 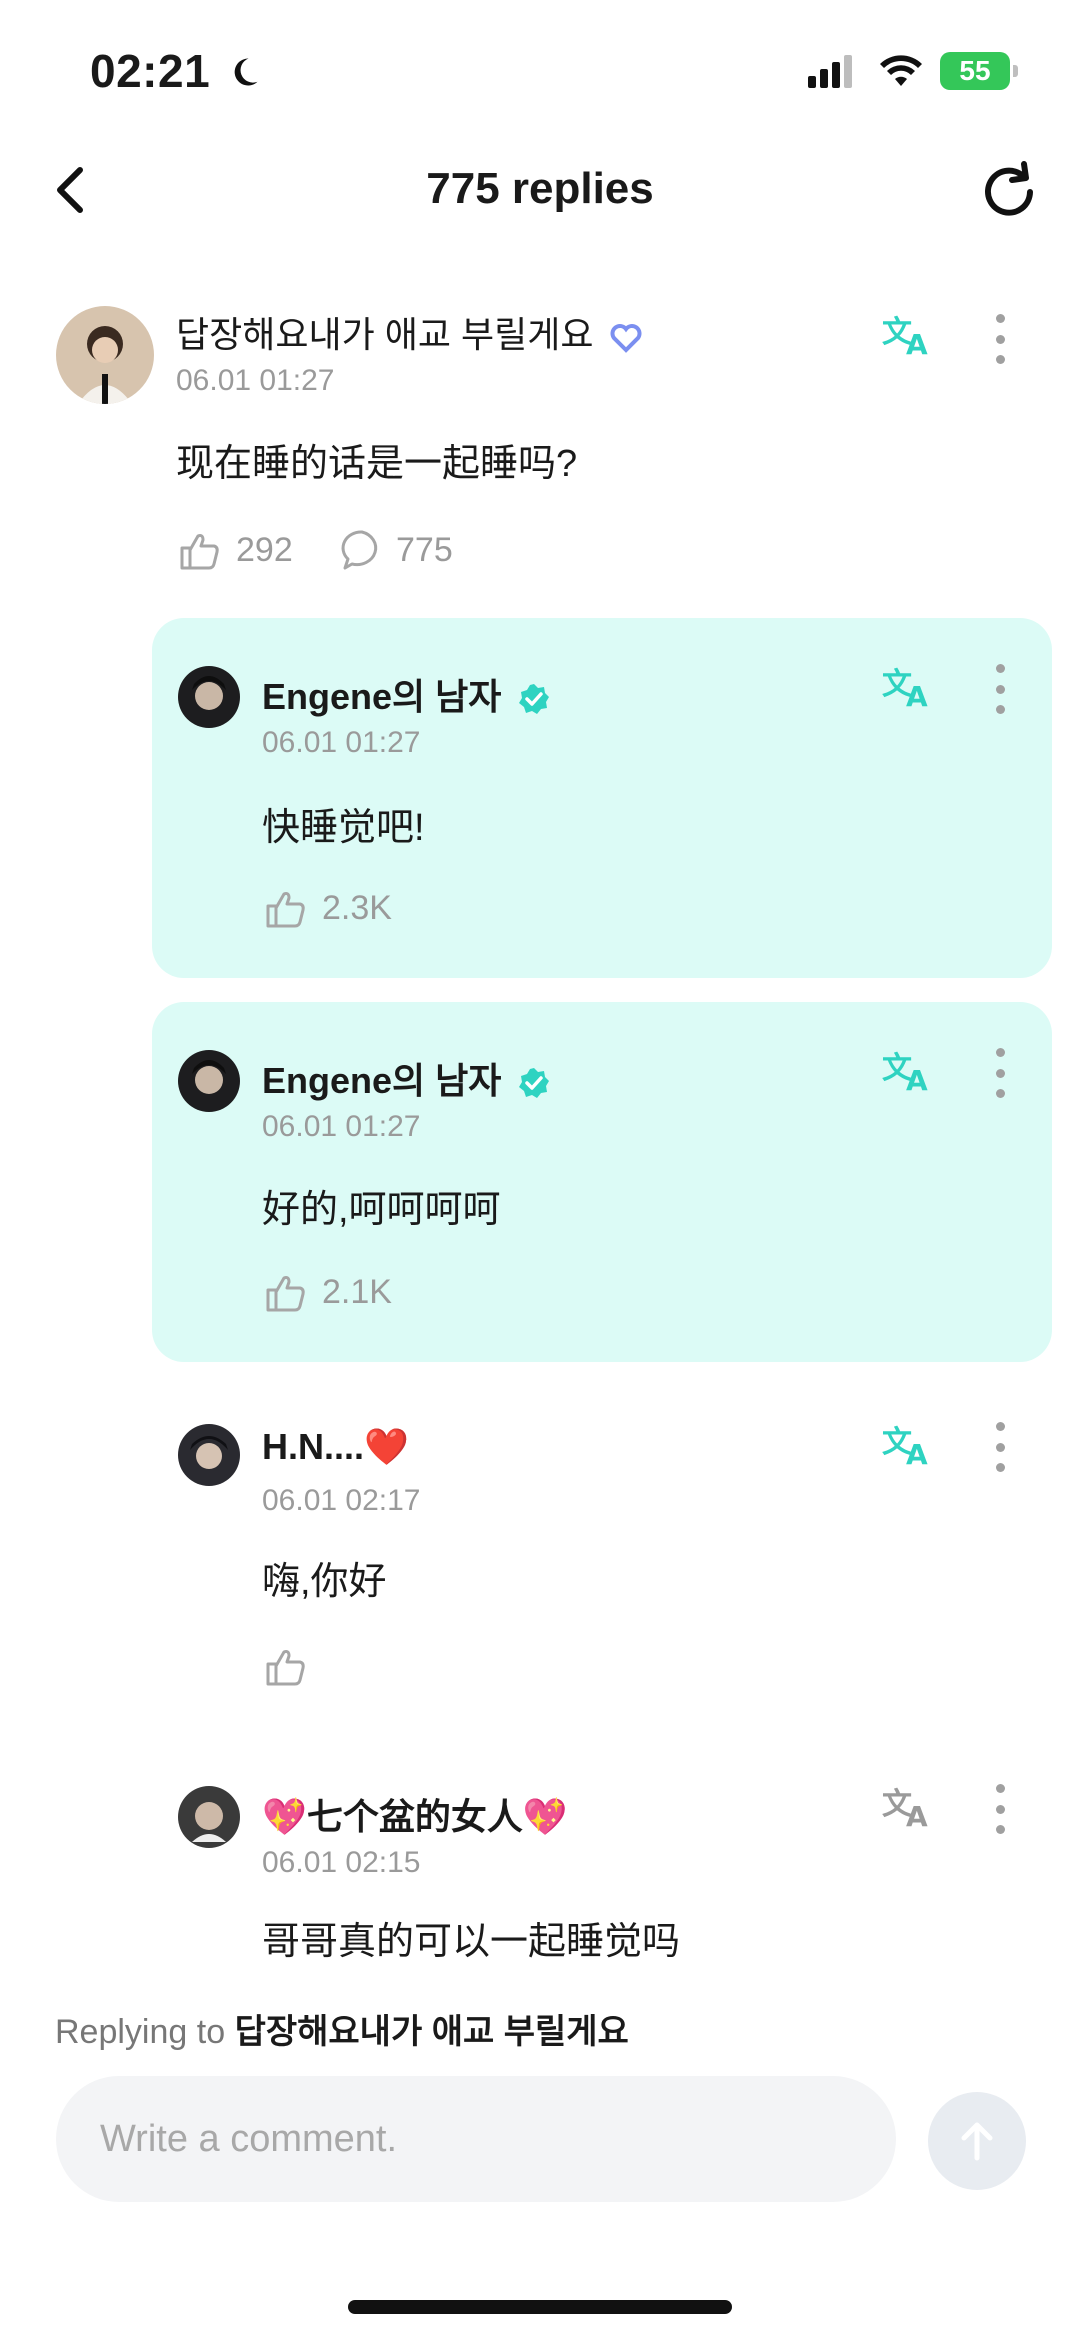 I want to click on moon-icon, so click(x=246, y=72).